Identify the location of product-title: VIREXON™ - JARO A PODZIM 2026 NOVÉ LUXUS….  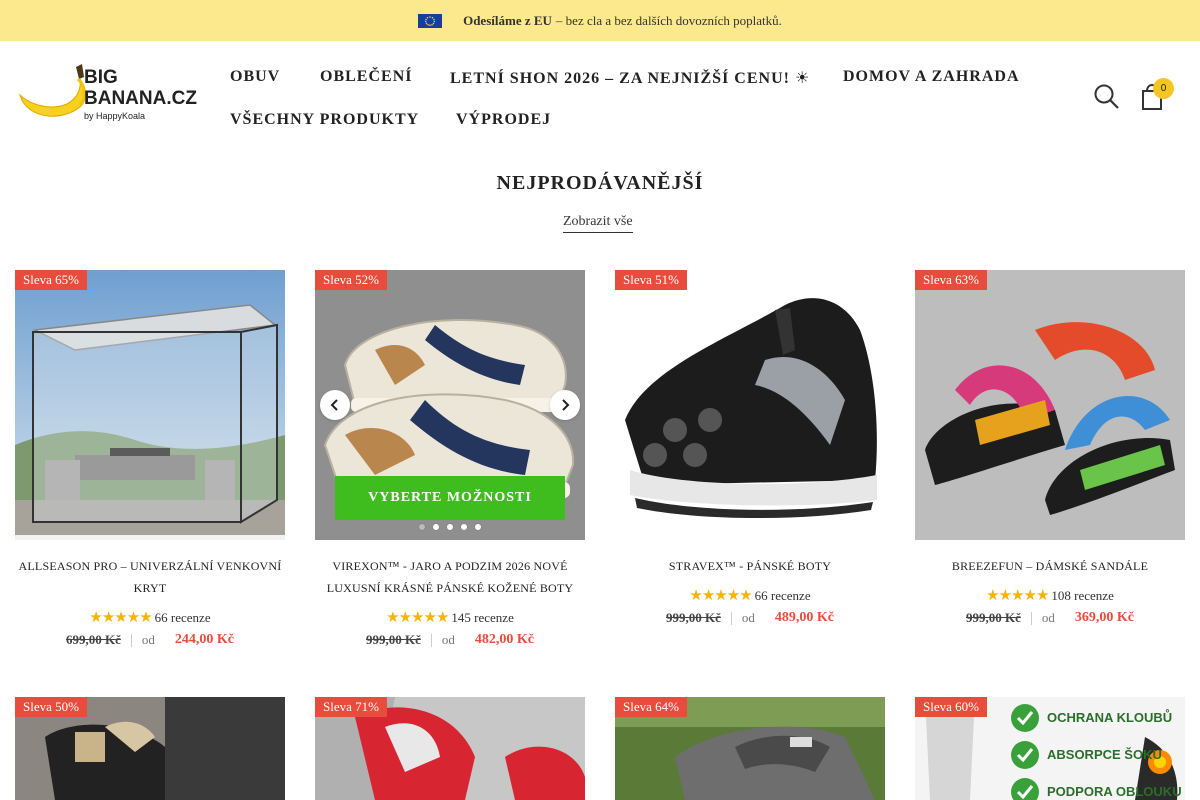
(450, 577).